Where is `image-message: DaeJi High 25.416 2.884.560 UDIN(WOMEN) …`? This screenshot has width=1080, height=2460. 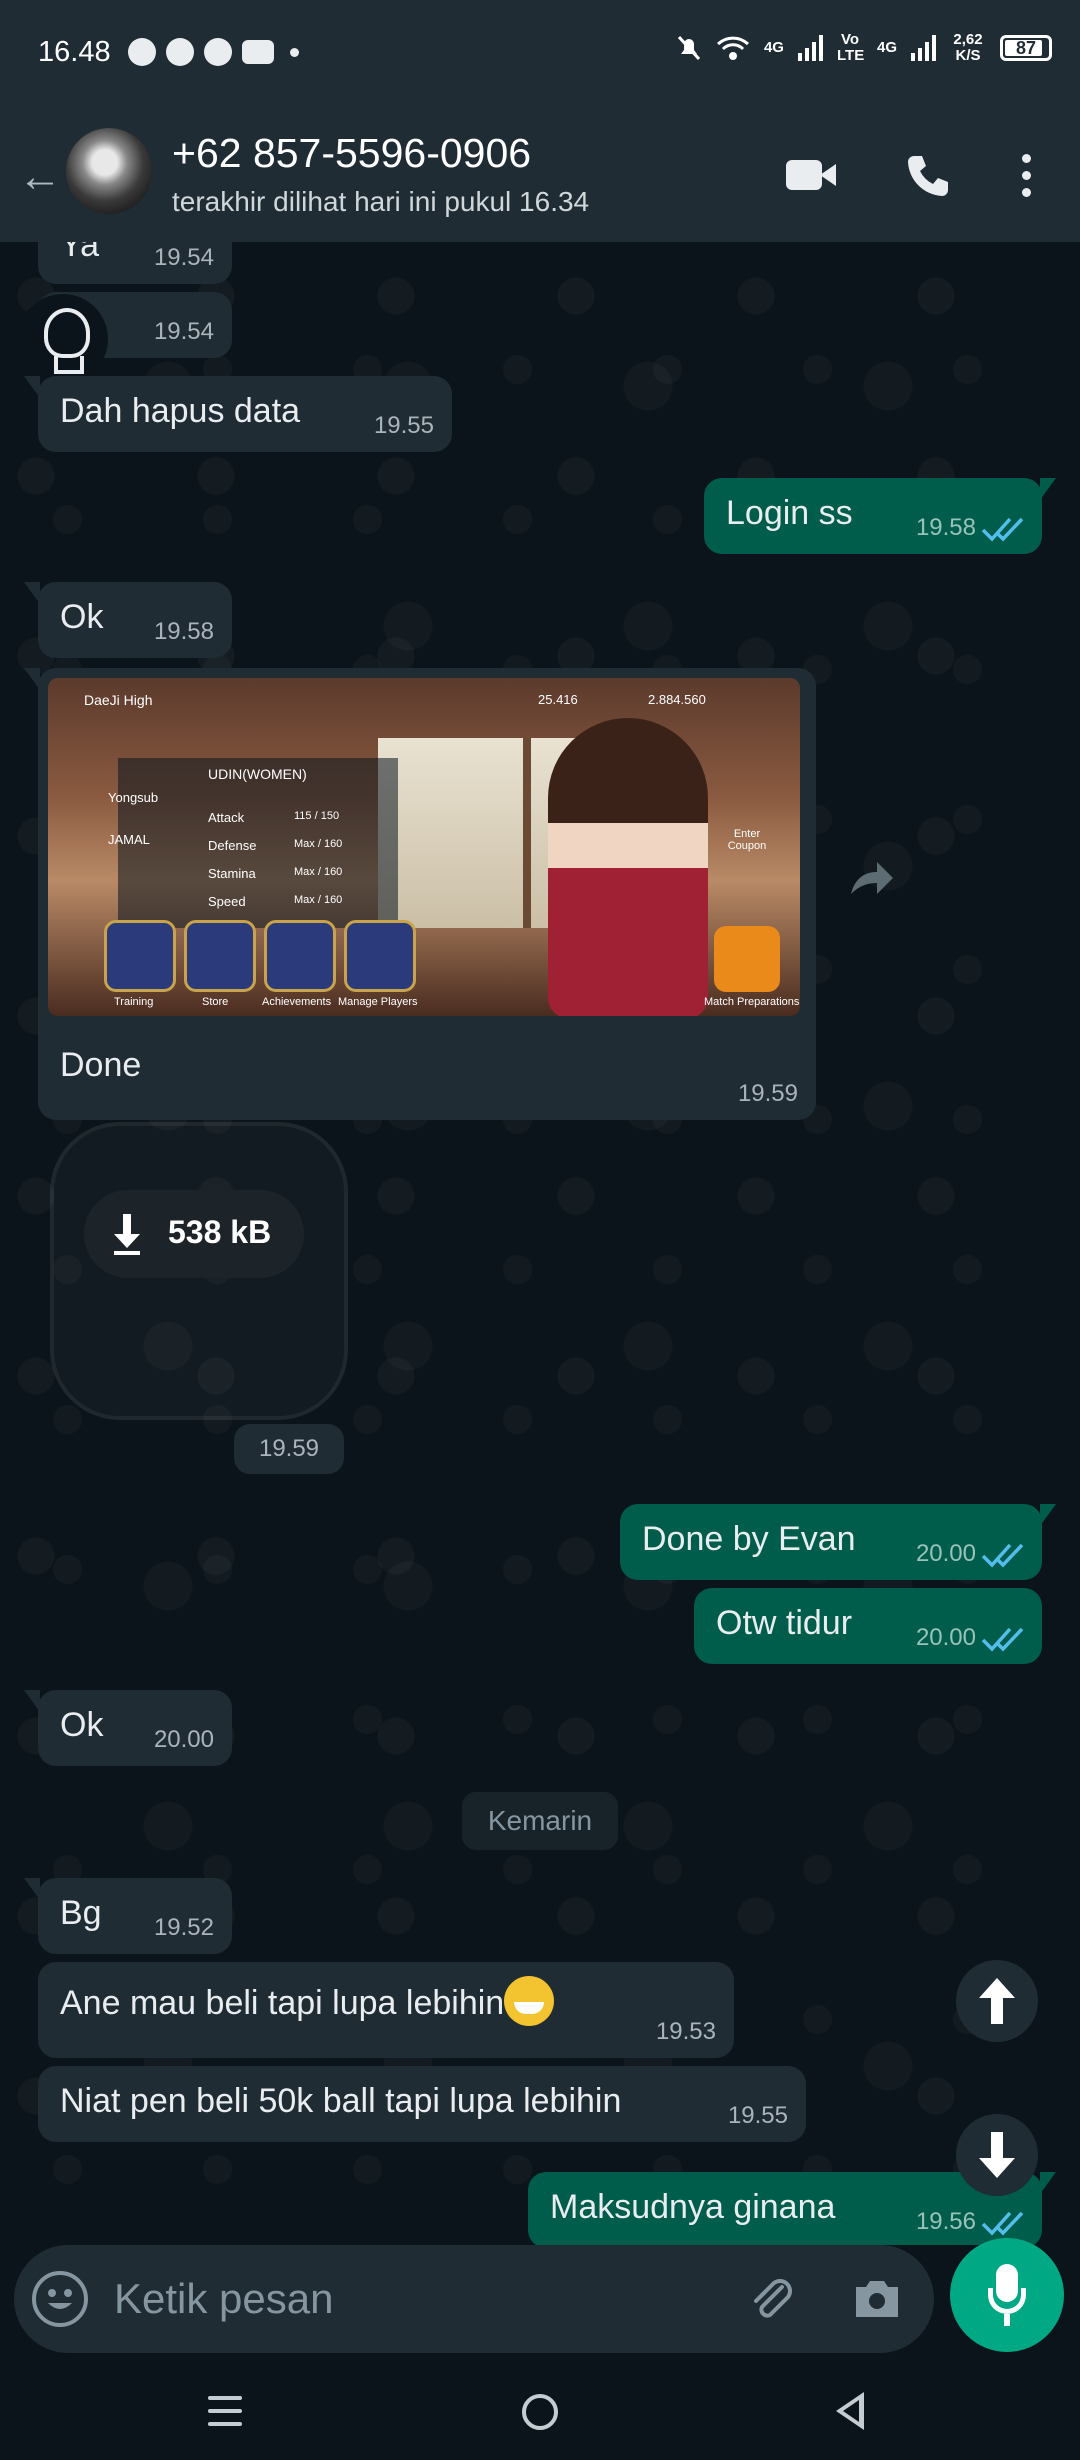
image-message: DaeJi High 25.416 2.884.560 UDIN(WOMEN) … is located at coordinates (420, 894).